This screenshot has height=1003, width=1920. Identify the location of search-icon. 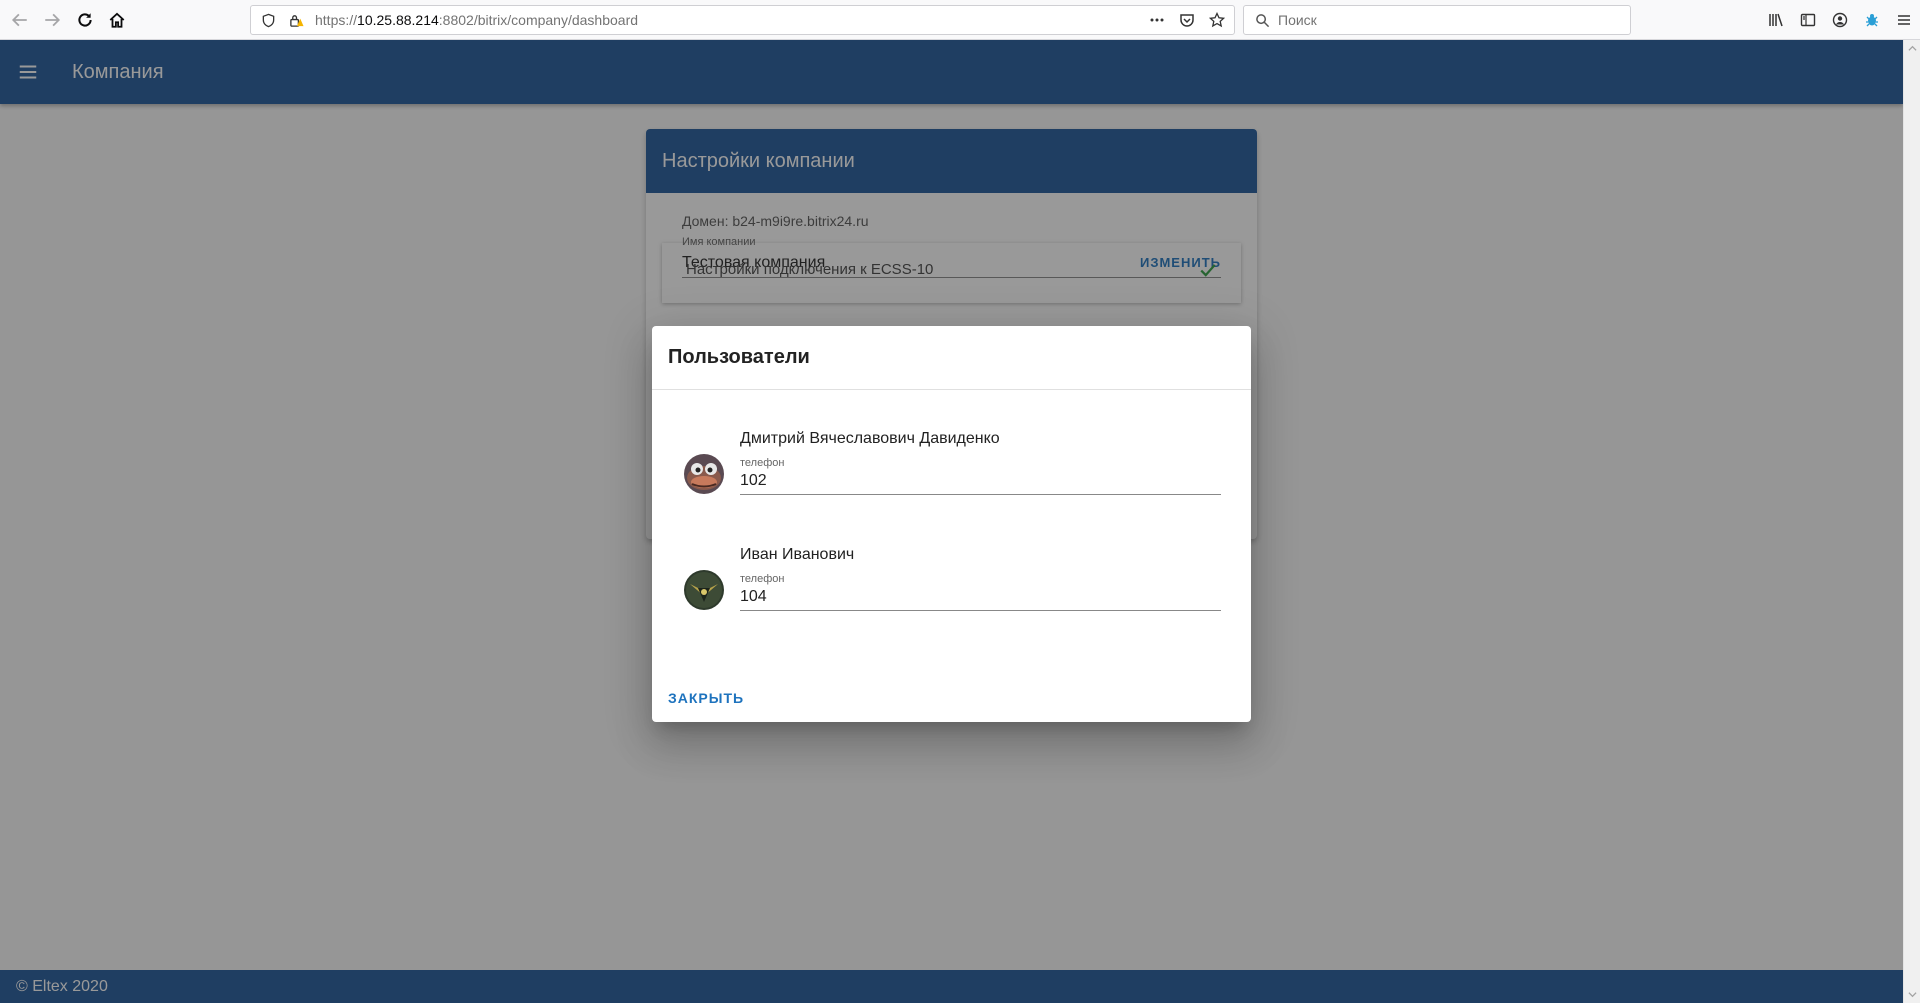
(1262, 20).